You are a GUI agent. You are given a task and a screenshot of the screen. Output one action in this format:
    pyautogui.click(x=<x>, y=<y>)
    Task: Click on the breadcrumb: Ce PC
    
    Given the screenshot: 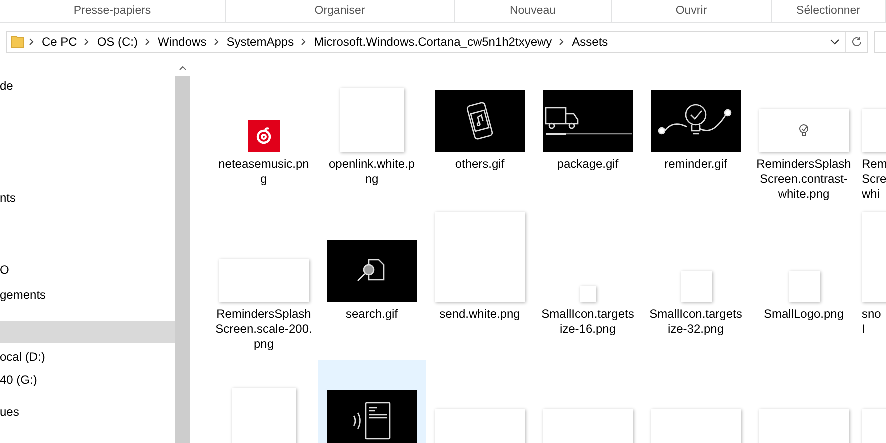 What is the action you would take?
    pyautogui.click(x=59, y=41)
    